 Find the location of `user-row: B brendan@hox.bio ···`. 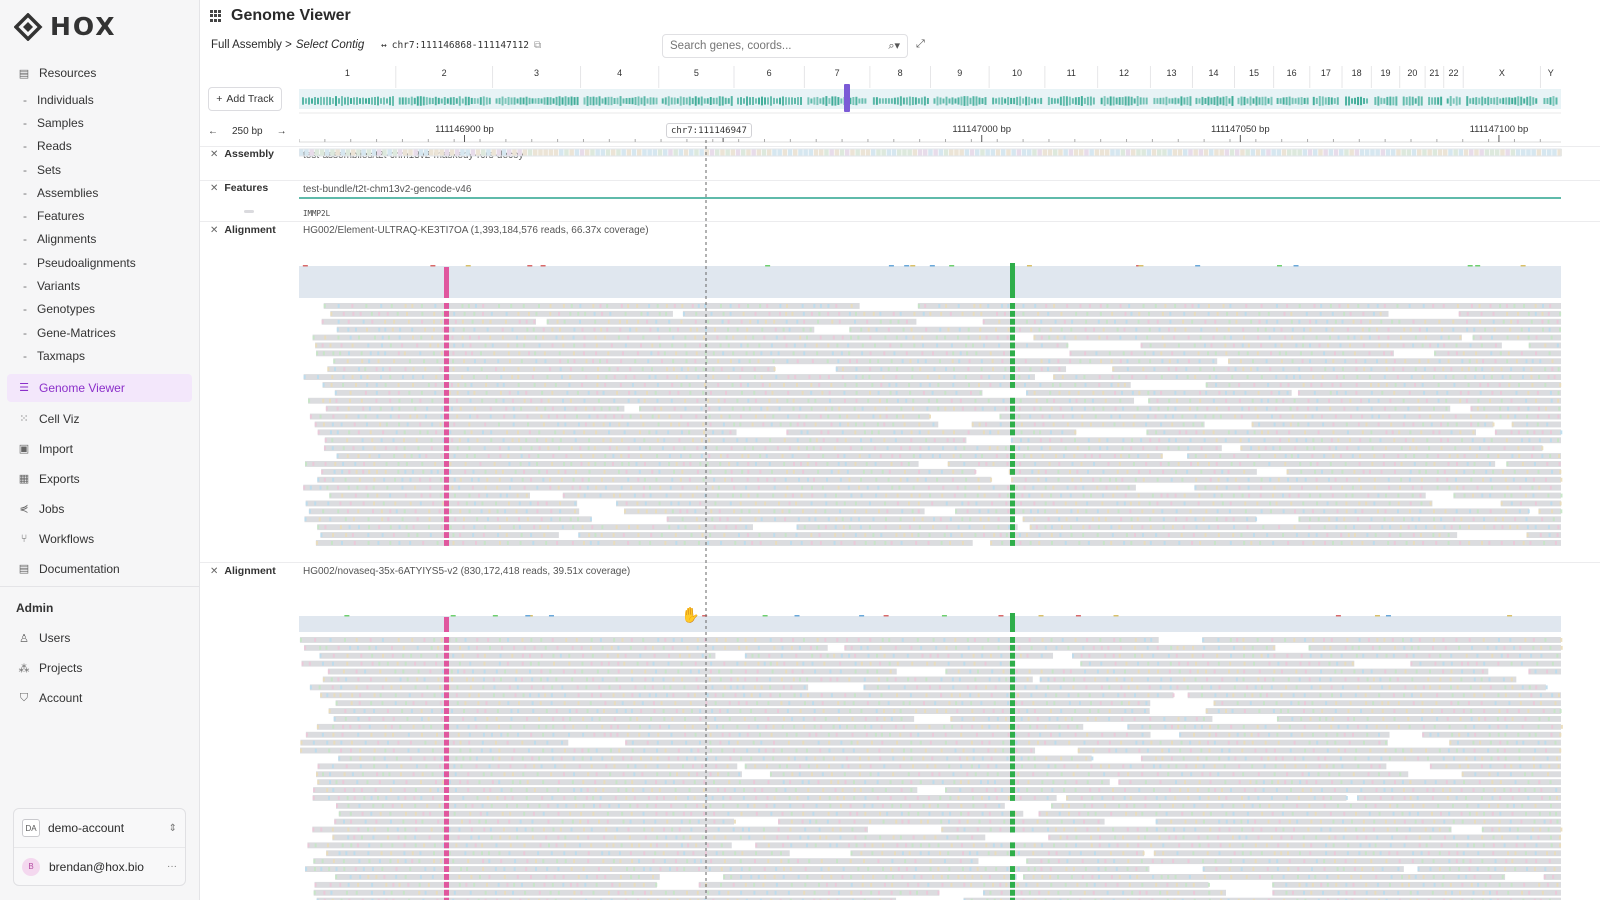

user-row: B brendan@hox.bio ··· is located at coordinates (99, 866).